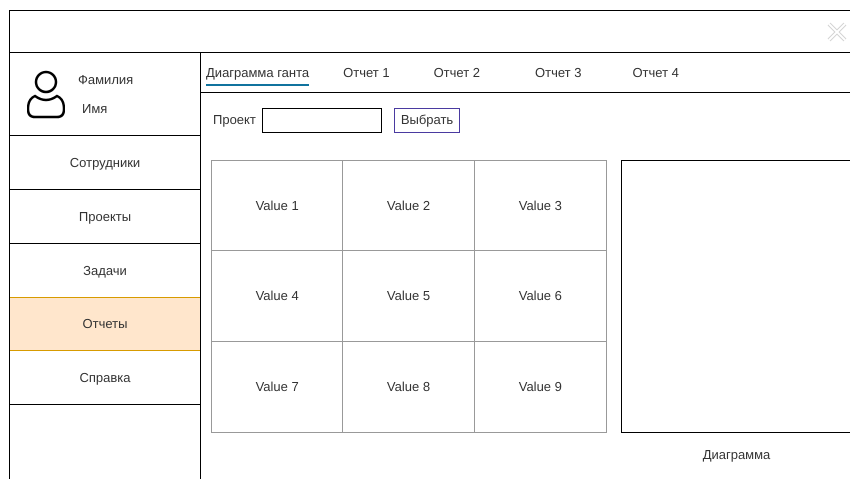 This screenshot has height=479, width=850. I want to click on user-last-name: Фамилия, so click(106, 79).